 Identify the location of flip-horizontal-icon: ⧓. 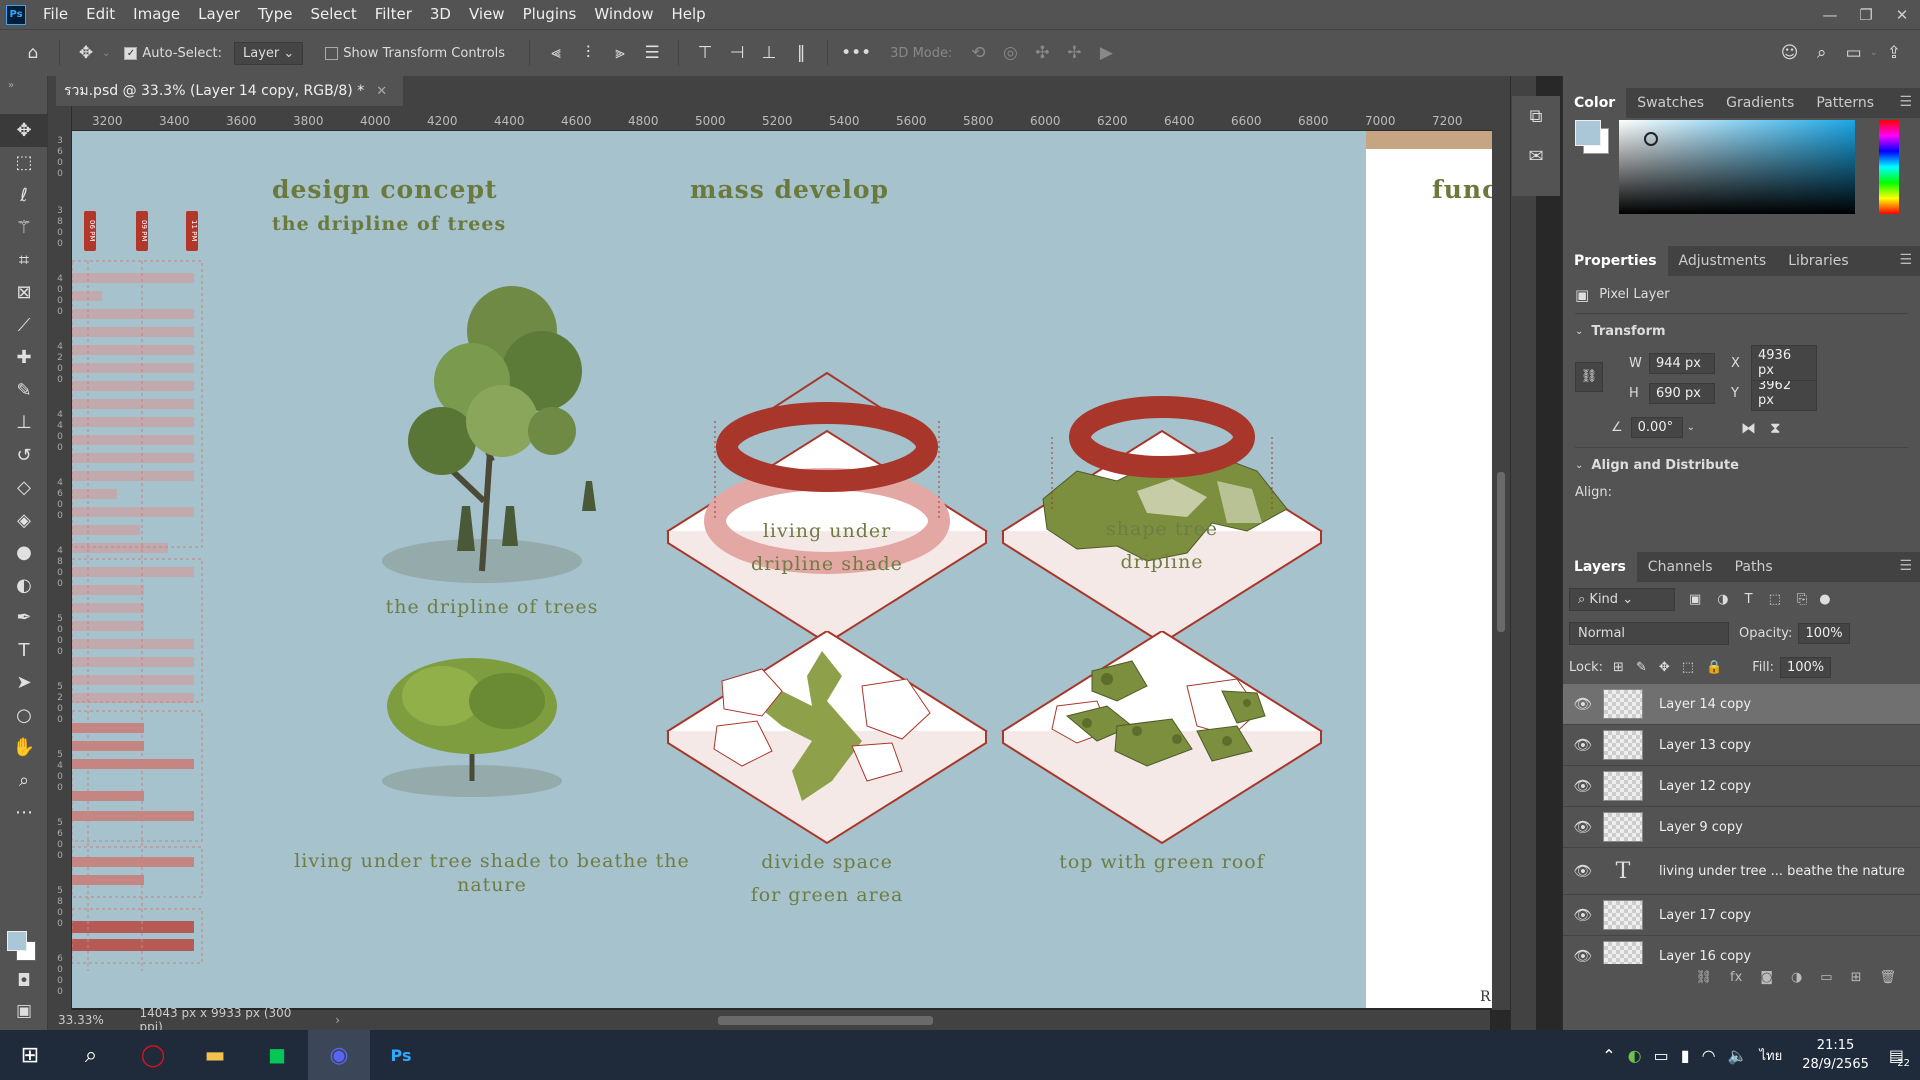
(1748, 428).